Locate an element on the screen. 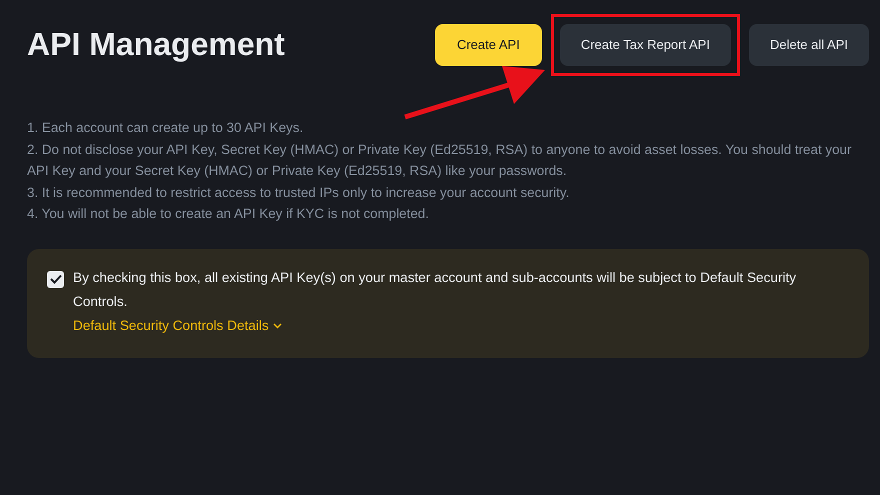 The image size is (880, 495). consent-text: By checking this box, all existing API Key(s) on your master account and sub-accounts will be subject to Default Security Controls. is located at coordinates (435, 289).